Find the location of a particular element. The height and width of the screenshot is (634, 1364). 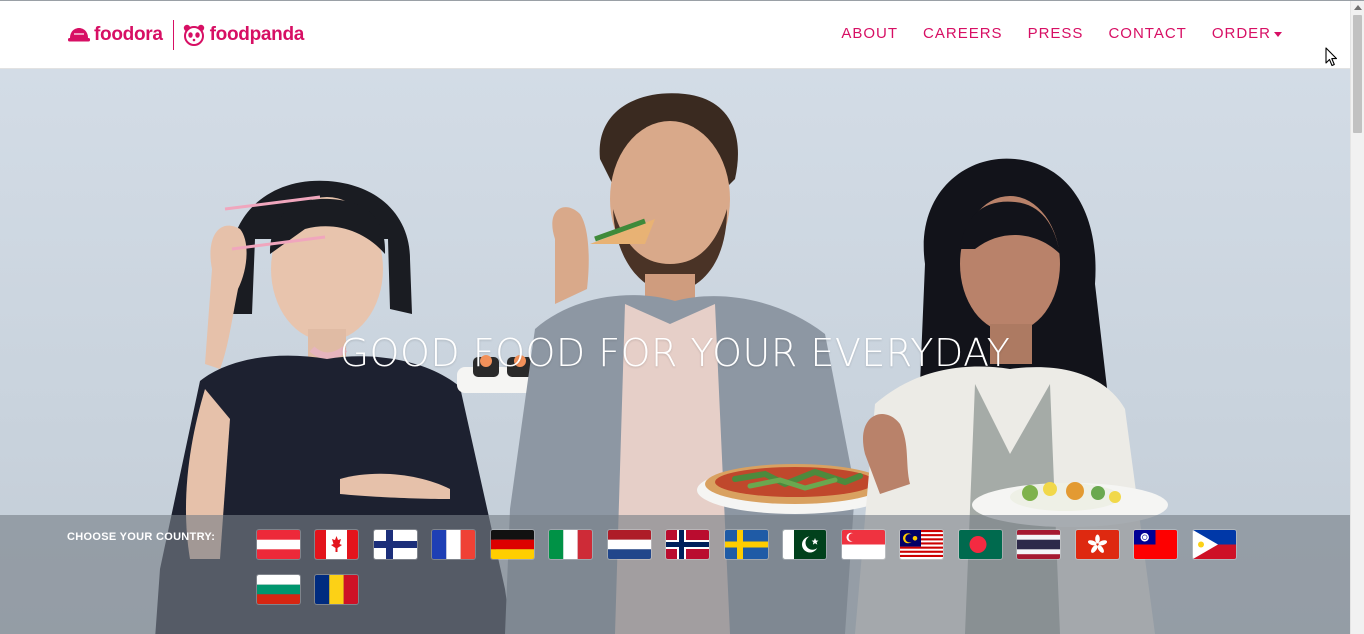

nav-about: ABOUT is located at coordinates (869, 33).